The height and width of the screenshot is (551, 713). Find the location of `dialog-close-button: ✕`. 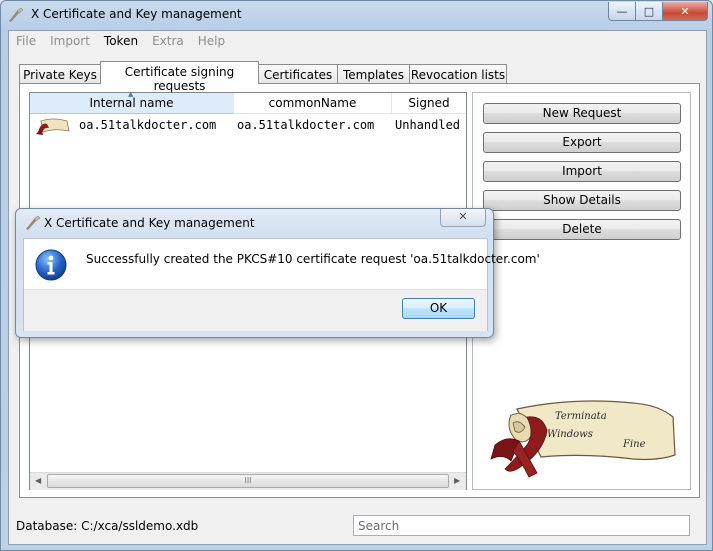

dialog-close-button: ✕ is located at coordinates (463, 218).